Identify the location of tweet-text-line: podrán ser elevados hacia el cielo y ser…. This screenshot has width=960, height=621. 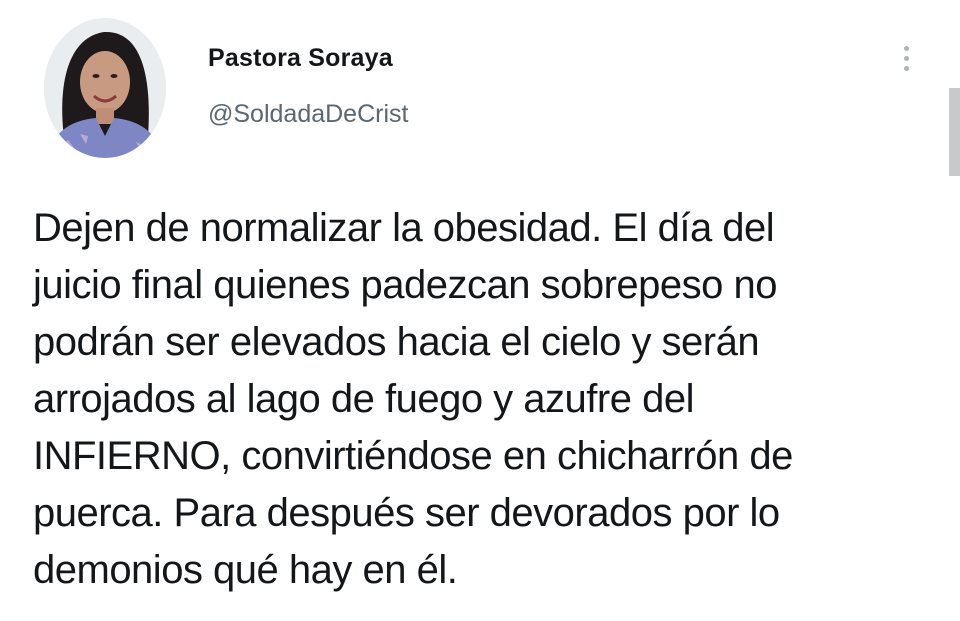
(396, 342).